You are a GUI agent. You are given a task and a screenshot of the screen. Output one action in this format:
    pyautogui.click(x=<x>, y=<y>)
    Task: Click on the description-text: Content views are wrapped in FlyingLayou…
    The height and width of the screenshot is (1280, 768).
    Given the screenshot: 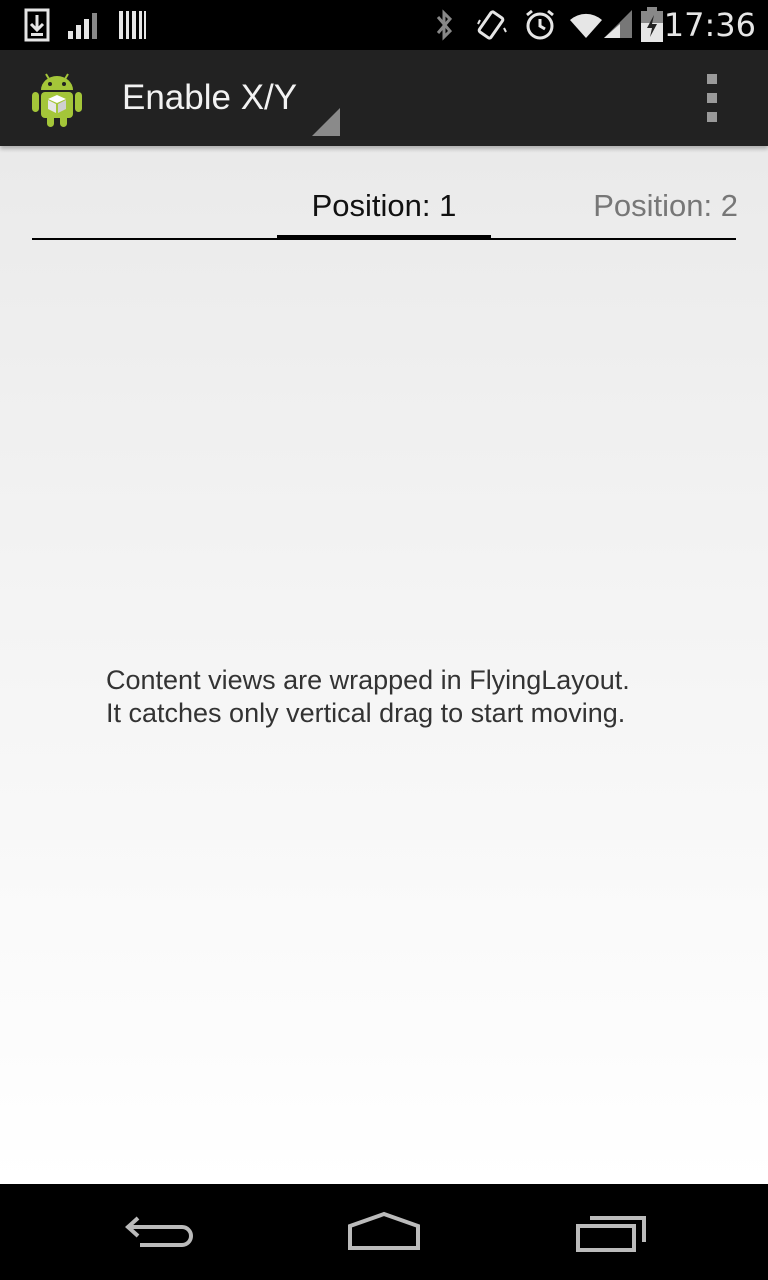 What is the action you would take?
    pyautogui.click(x=416, y=697)
    